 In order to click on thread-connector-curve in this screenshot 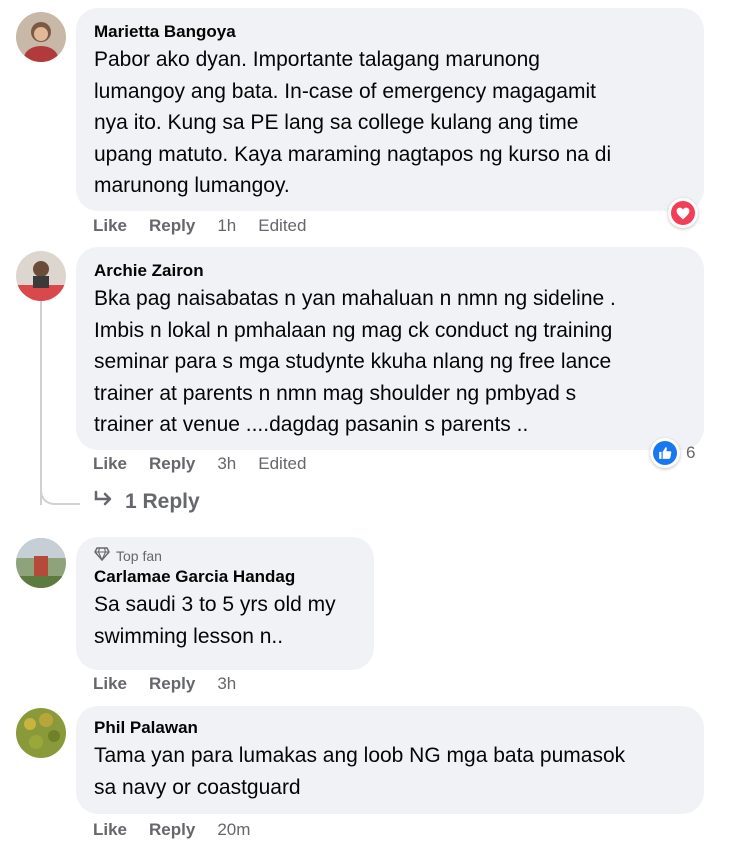, I will do `click(60, 482)`.